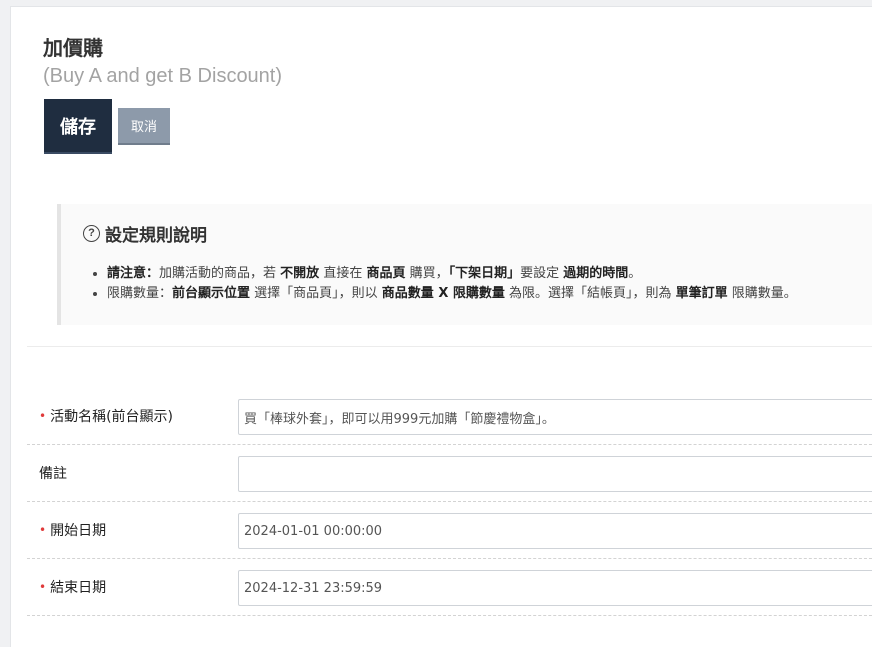 The image size is (872, 647). I want to click on notice-header: ? 設定規則說明, so click(145, 233).